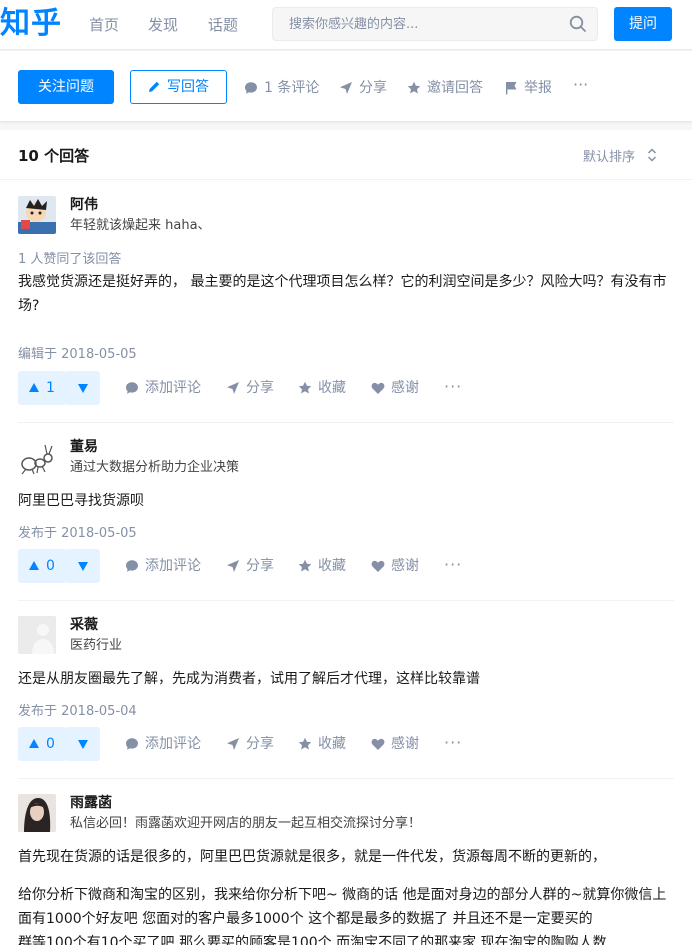 The width and height of the screenshot is (692, 945). Describe the element at coordinates (511, 88) in the screenshot. I see `flag-icon` at that location.